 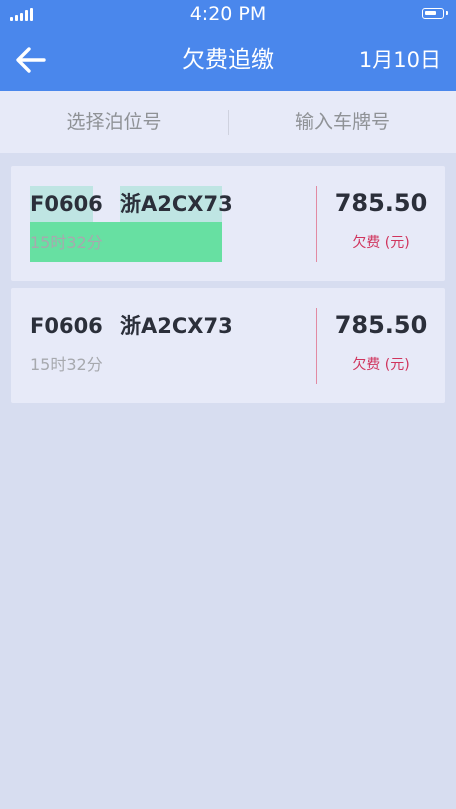 I want to click on status-time: 4:20 PM, so click(x=228, y=14).